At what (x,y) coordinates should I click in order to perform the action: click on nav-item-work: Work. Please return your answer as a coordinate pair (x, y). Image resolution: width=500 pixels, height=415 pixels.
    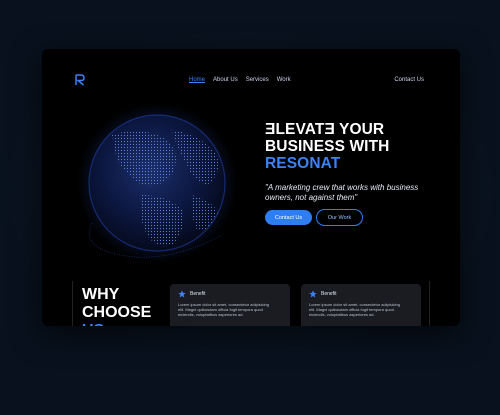
    Looking at the image, I should click on (284, 80).